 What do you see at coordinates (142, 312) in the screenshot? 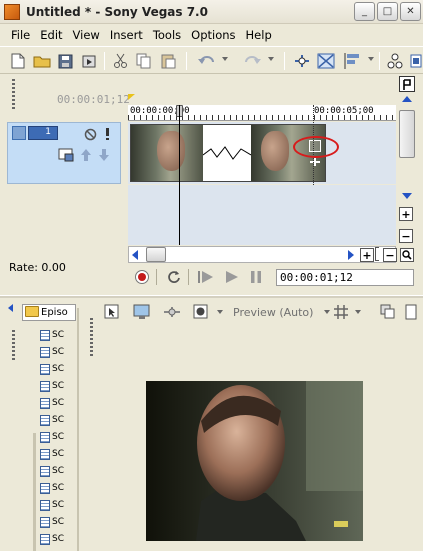
I see `preview-external-monitor-button` at bounding box center [142, 312].